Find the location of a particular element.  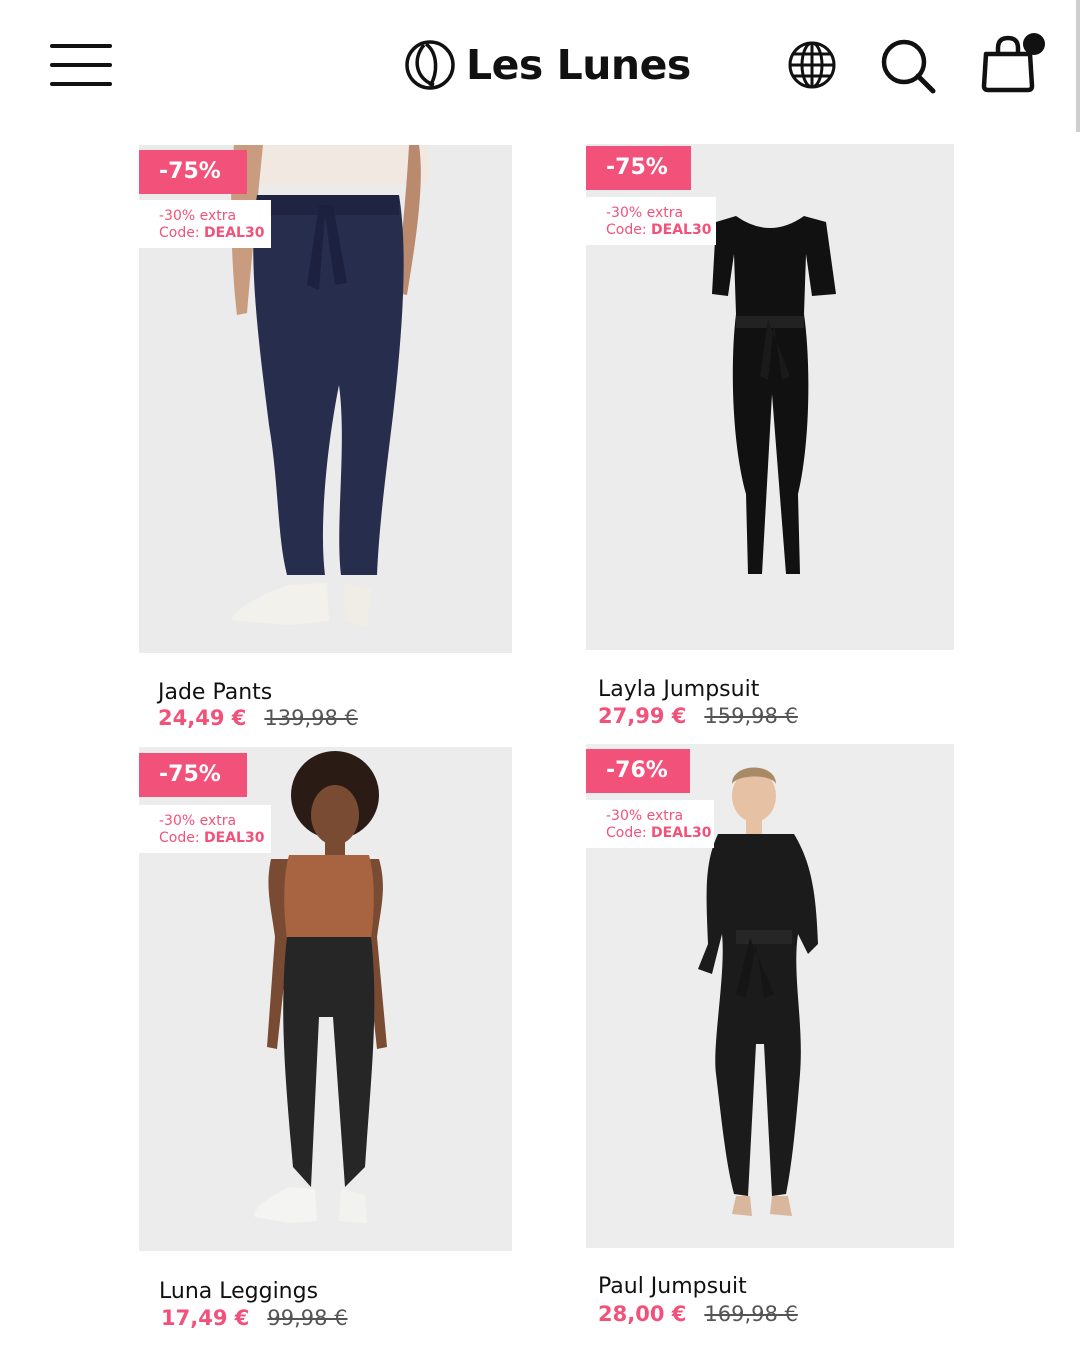

price-row: 17,49 € 99,98 € is located at coordinates (254, 1318).